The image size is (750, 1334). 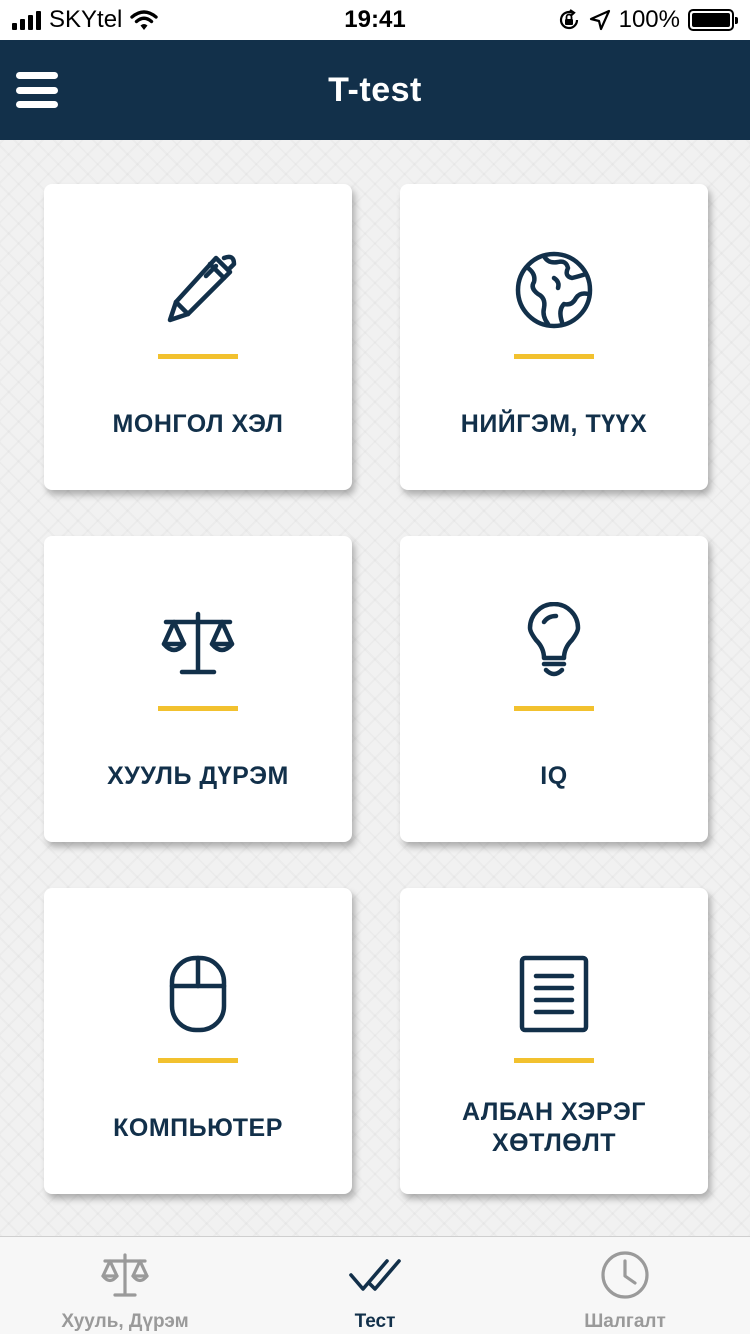 I want to click on category-label: АЛБАН ХЭРЭГ ХӨТЛӨЛТ, so click(x=554, y=1127).